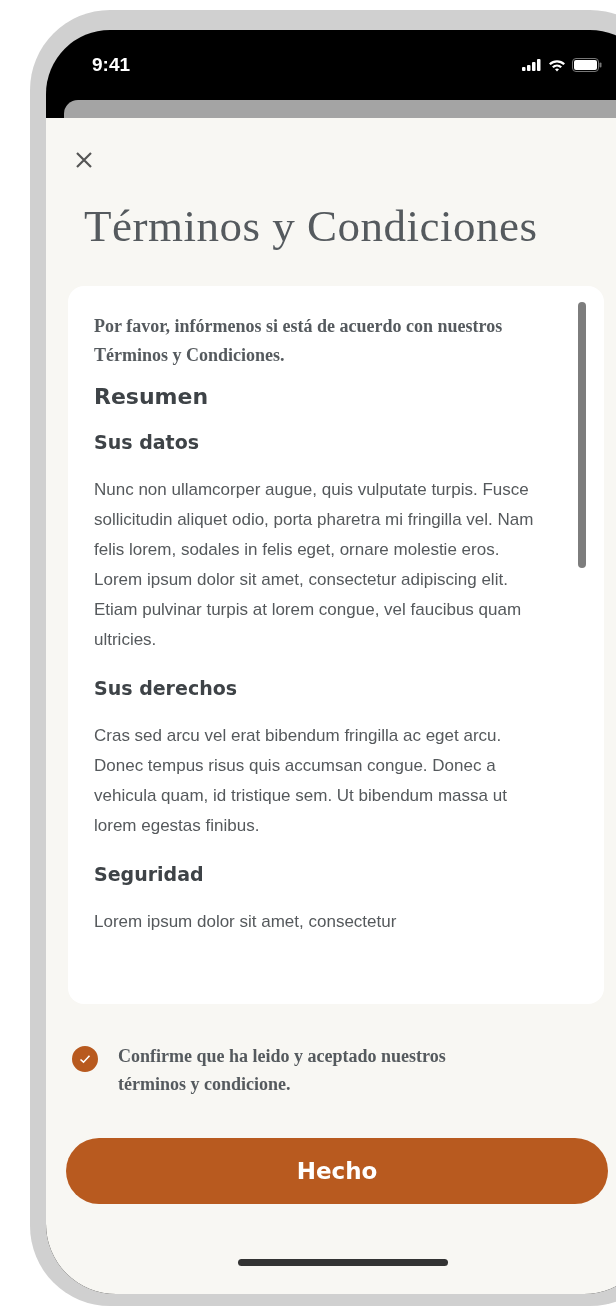  I want to click on body-text: Lorem ipsum dolor sit amet, consectetur adipiscing elit. Etiam pulvinar turpis at lorem congue, vel faucibus quam ultricies., so click(308, 610).